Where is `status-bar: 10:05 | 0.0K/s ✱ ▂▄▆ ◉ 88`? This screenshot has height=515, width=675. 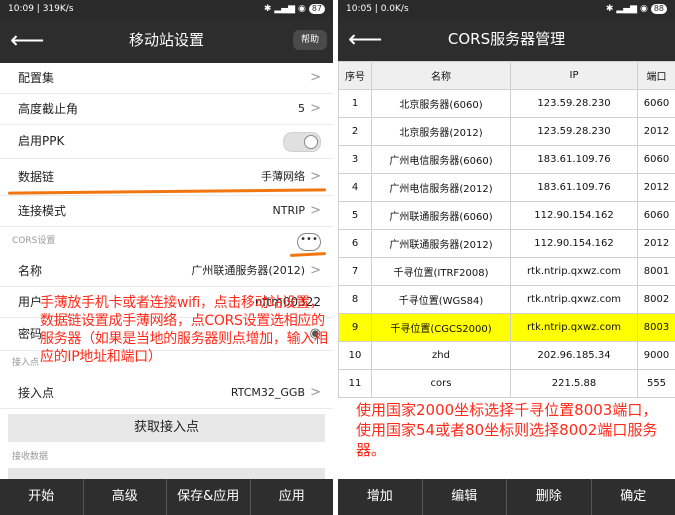 status-bar: 10:05 | 0.0K/s ✱ ▂▄▆ ◉ 88 is located at coordinates (506, 9).